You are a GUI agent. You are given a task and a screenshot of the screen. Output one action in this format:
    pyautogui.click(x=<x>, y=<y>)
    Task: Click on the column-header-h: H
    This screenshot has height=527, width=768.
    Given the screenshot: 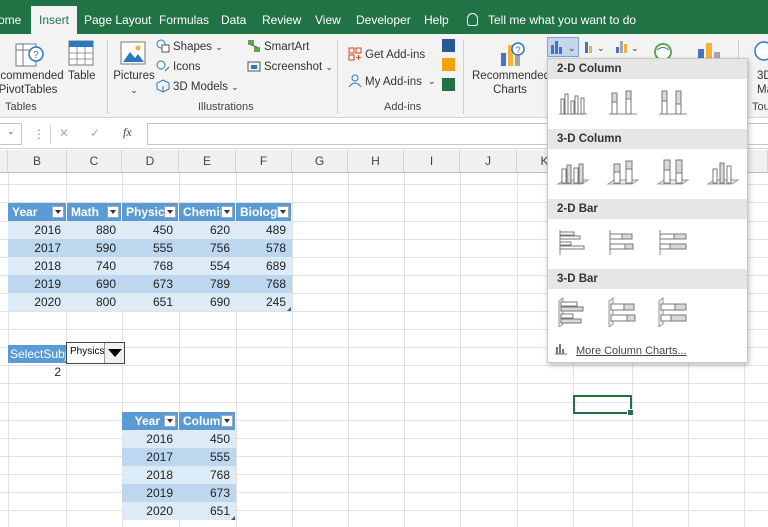 What is the action you would take?
    pyautogui.click(x=376, y=161)
    